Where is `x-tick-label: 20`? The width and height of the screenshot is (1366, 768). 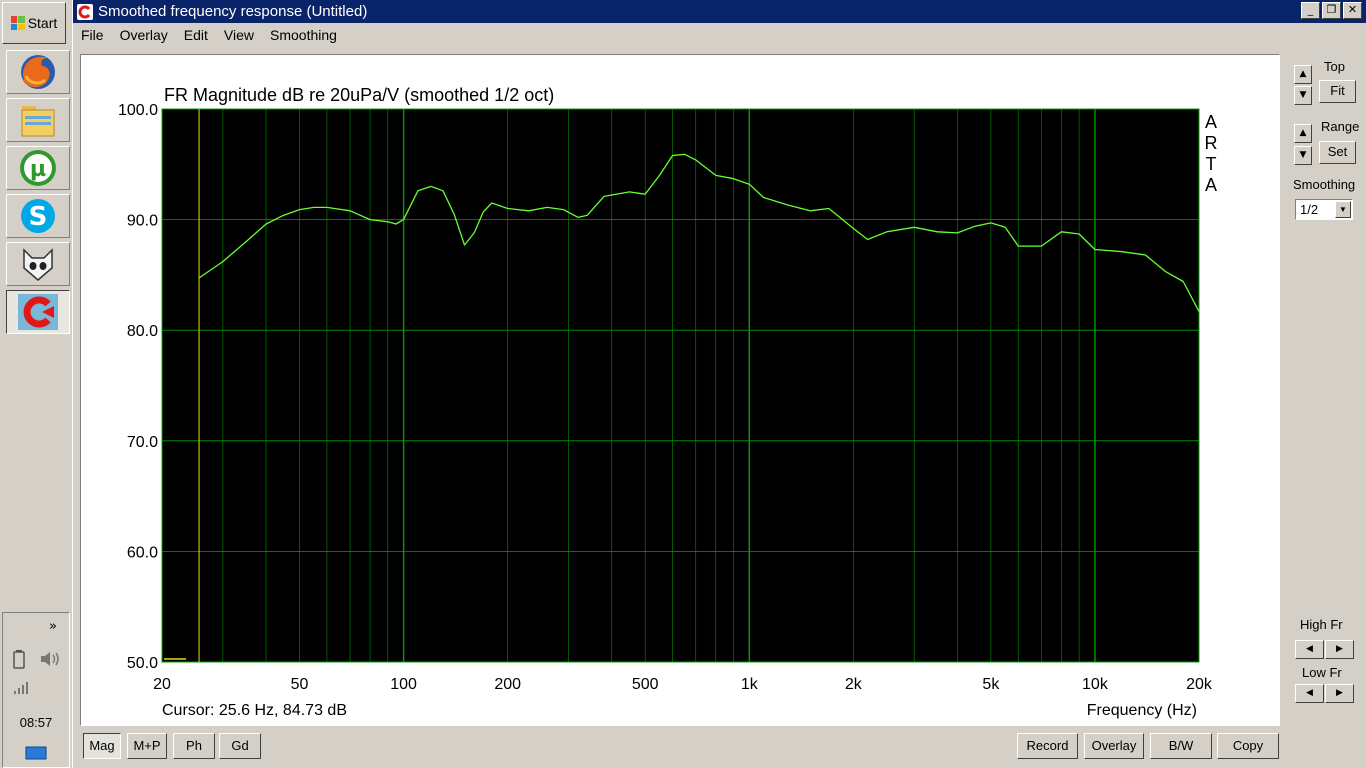 x-tick-label: 20 is located at coordinates (162, 684).